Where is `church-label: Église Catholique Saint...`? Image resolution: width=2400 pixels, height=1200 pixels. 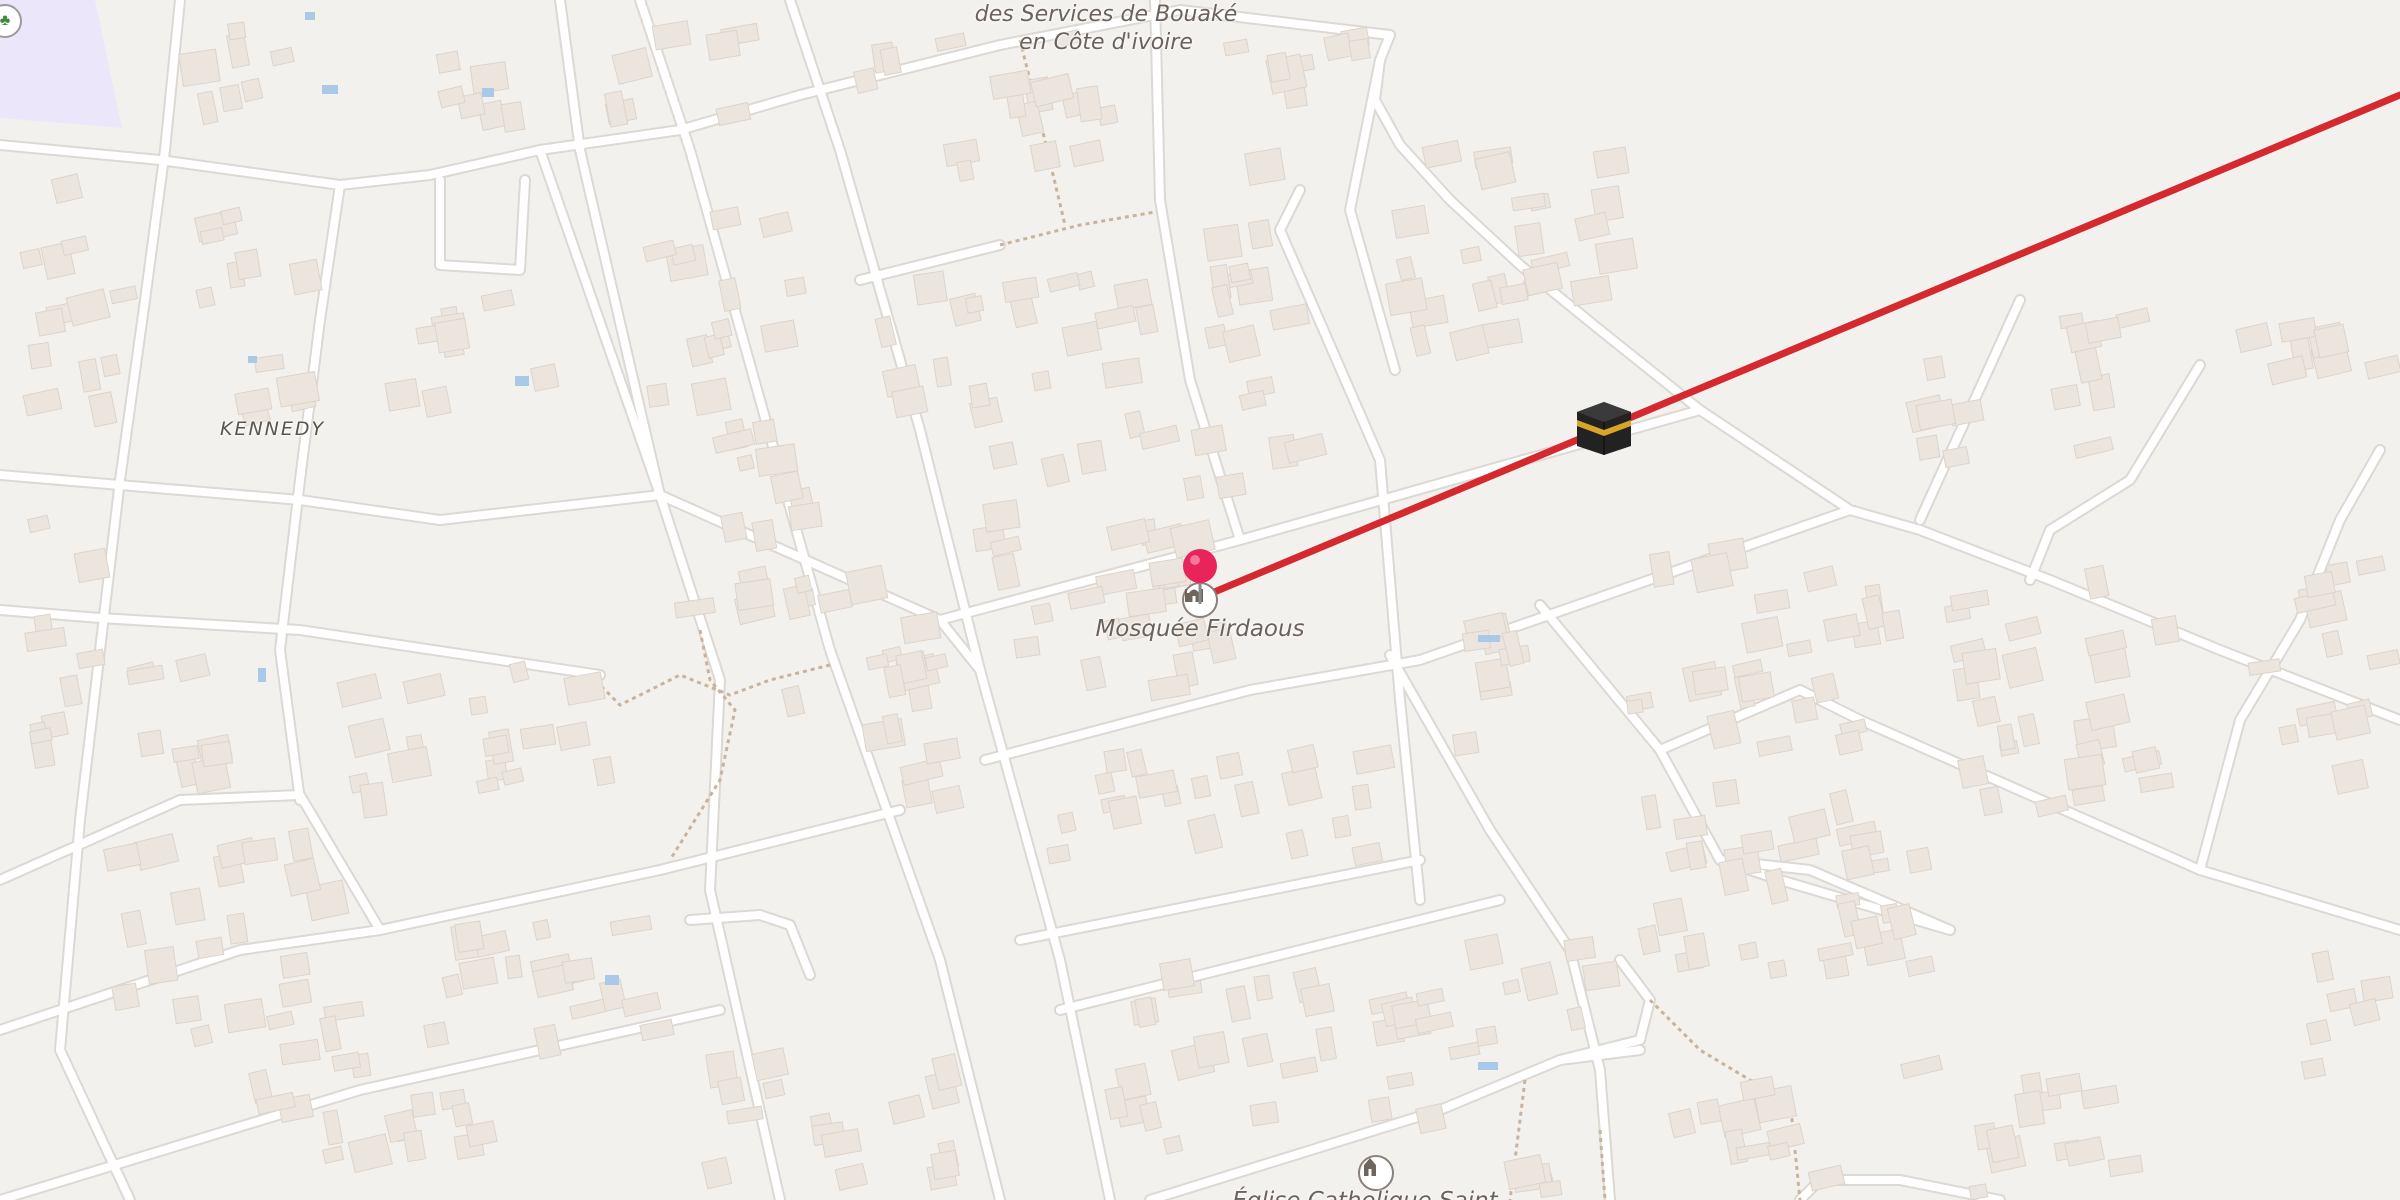
church-label: Église Catholique Saint... is located at coordinates (1375, 1194).